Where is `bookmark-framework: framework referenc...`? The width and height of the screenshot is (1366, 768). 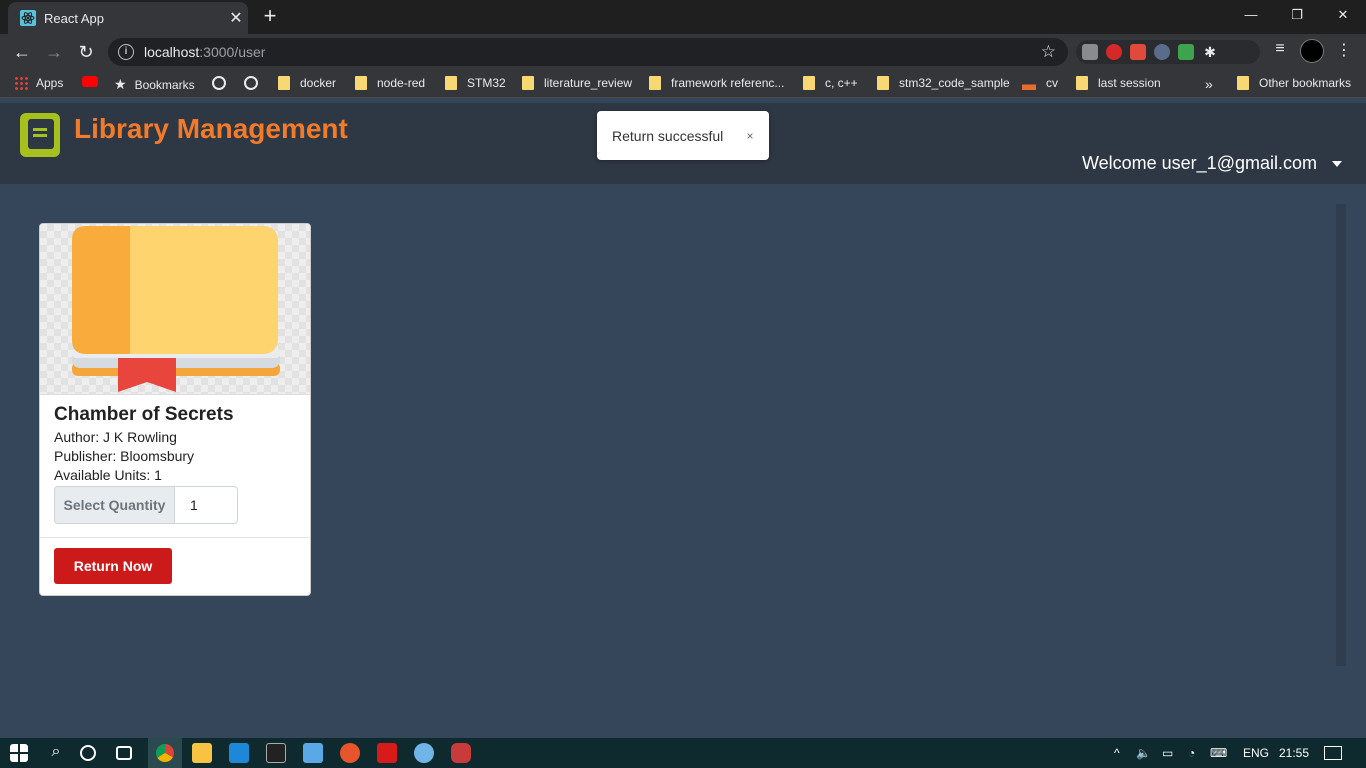
bookmark-framework: framework referenc... is located at coordinates (716, 83).